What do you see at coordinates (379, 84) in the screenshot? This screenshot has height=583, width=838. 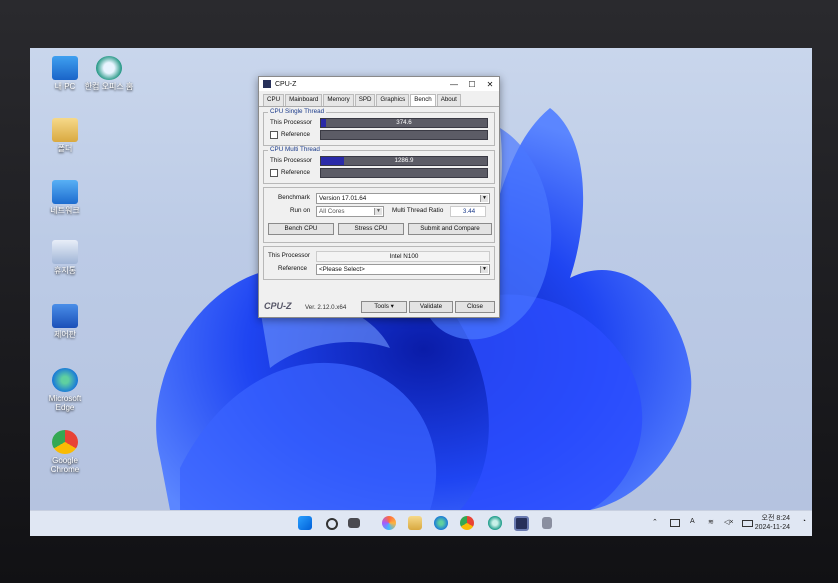 I see `window-titlebar: CPU-Z — ☐ ✕` at bounding box center [379, 84].